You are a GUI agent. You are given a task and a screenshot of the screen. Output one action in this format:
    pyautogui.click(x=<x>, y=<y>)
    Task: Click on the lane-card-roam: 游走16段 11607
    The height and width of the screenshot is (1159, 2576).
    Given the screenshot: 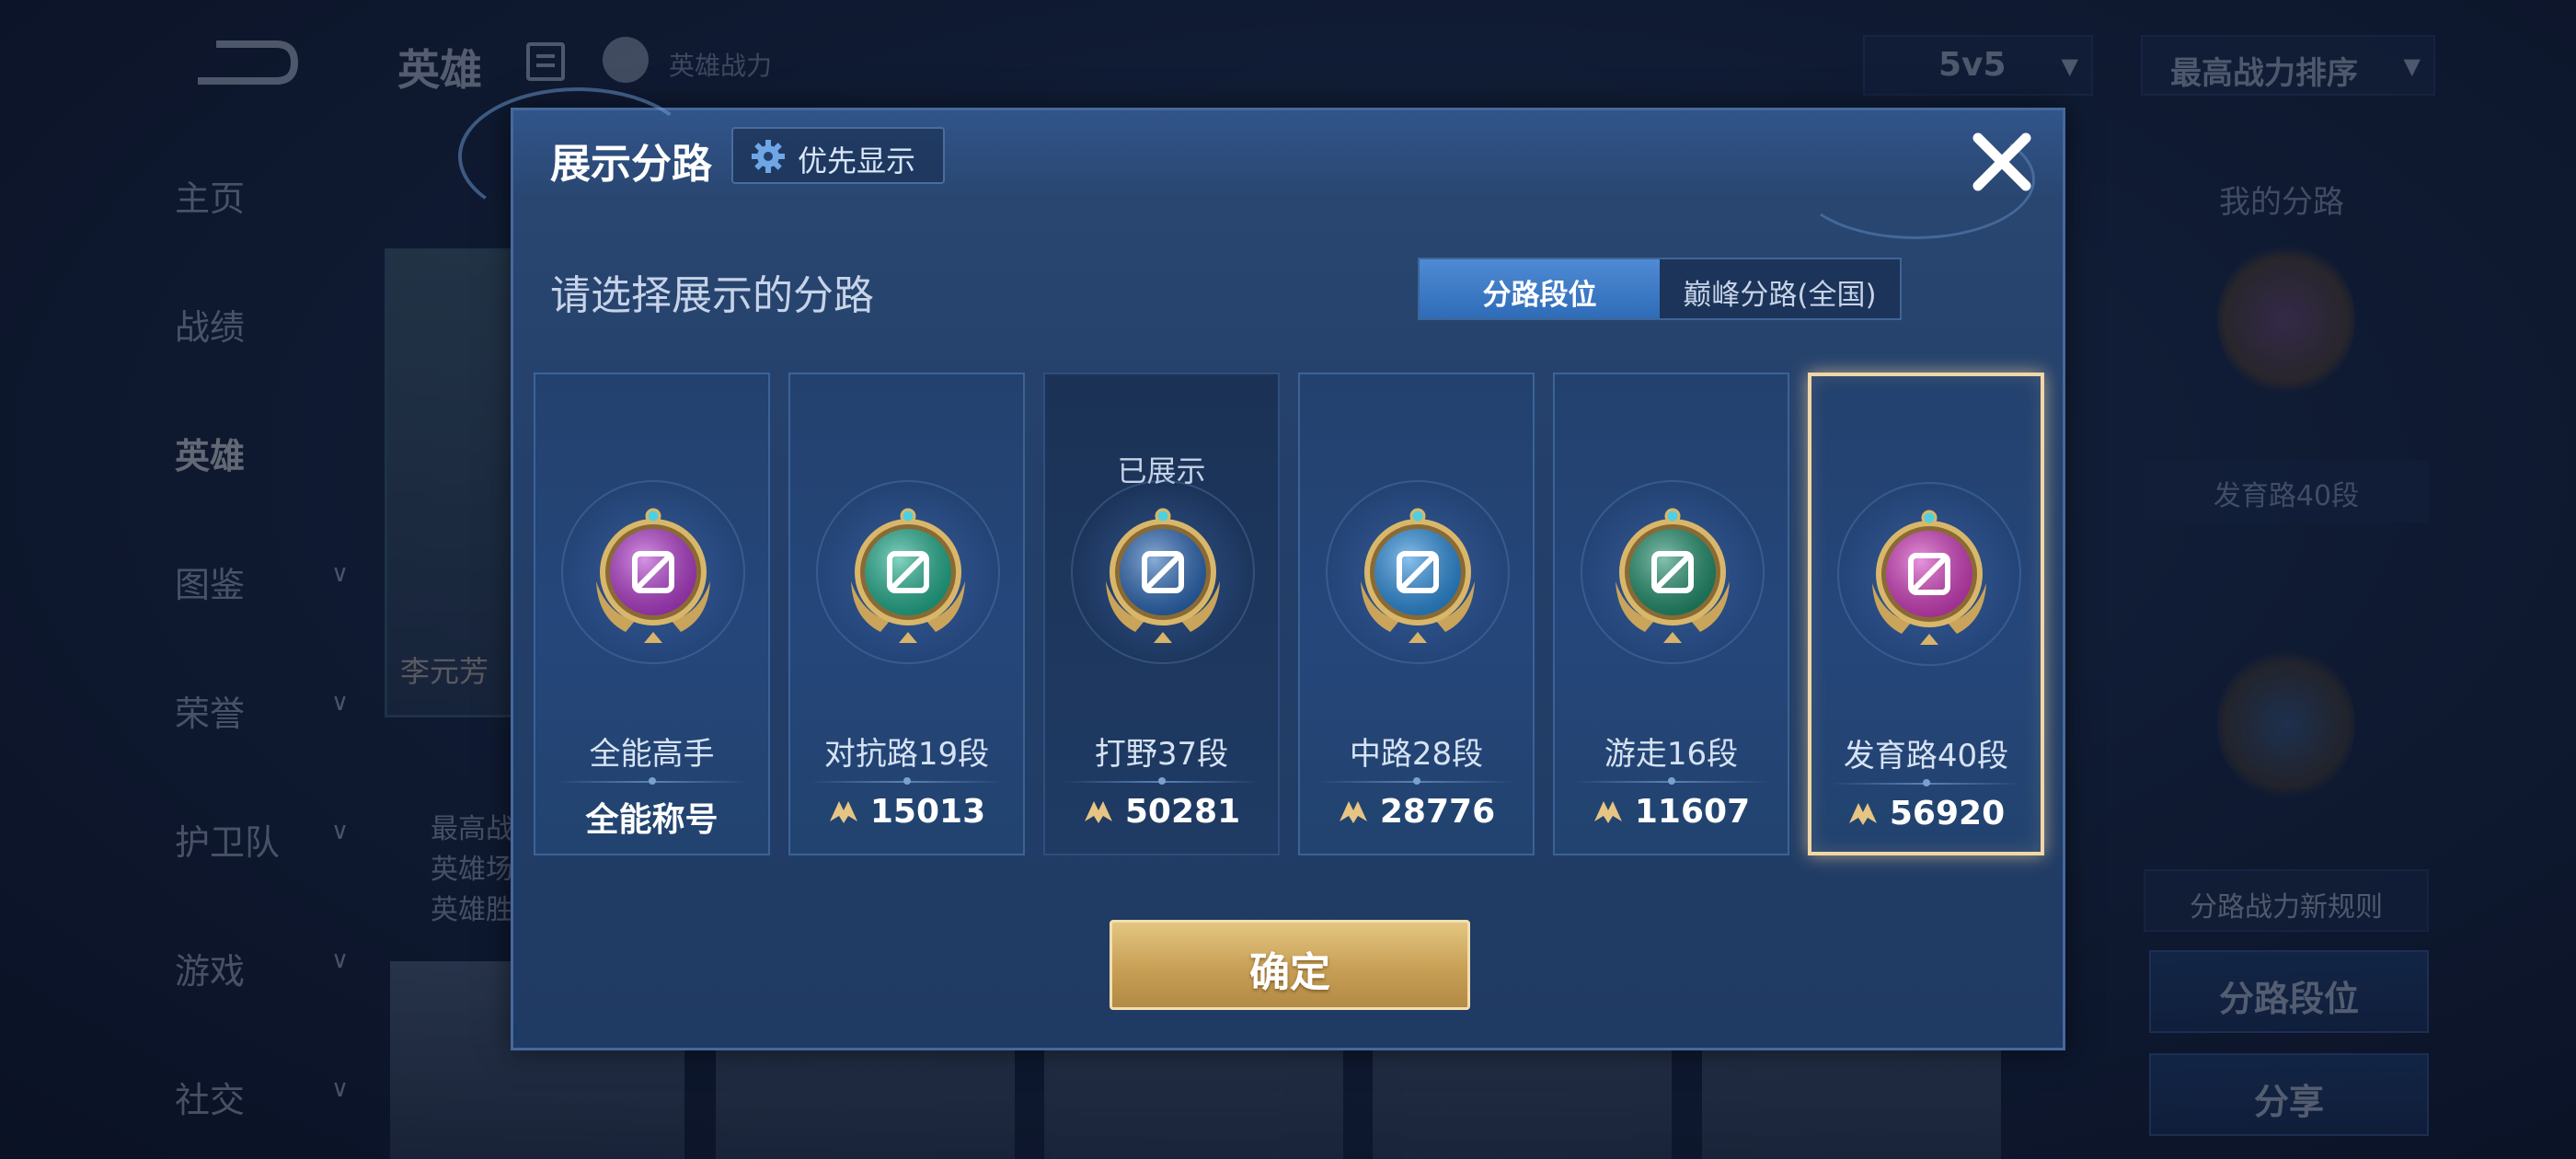 What is the action you would take?
    pyautogui.click(x=1671, y=614)
    